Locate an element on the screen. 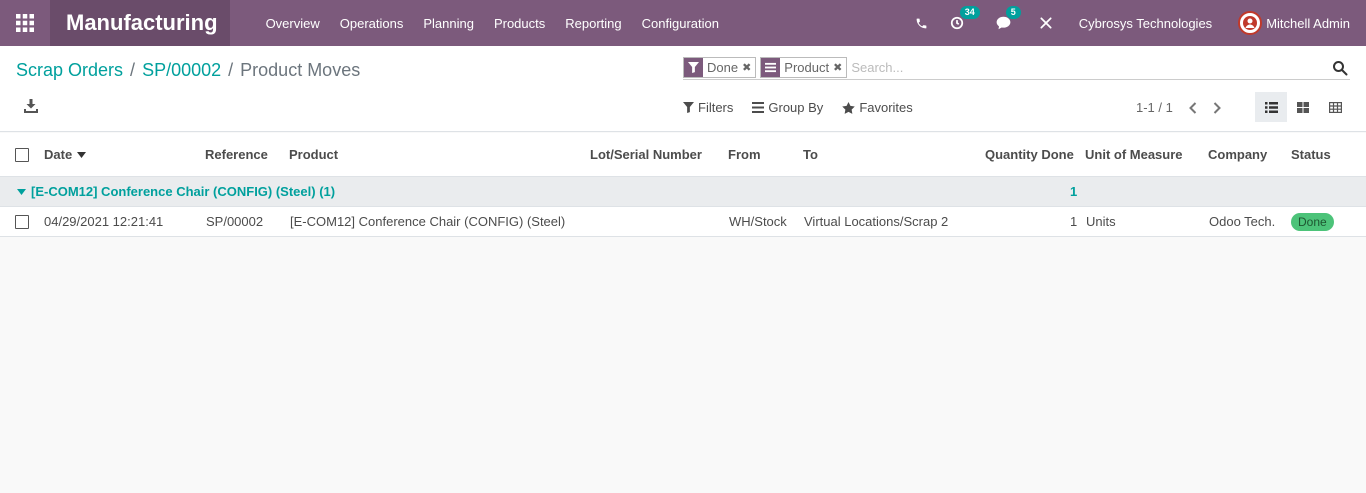  cell-company: Odoo Tech. is located at coordinates (1242, 221).